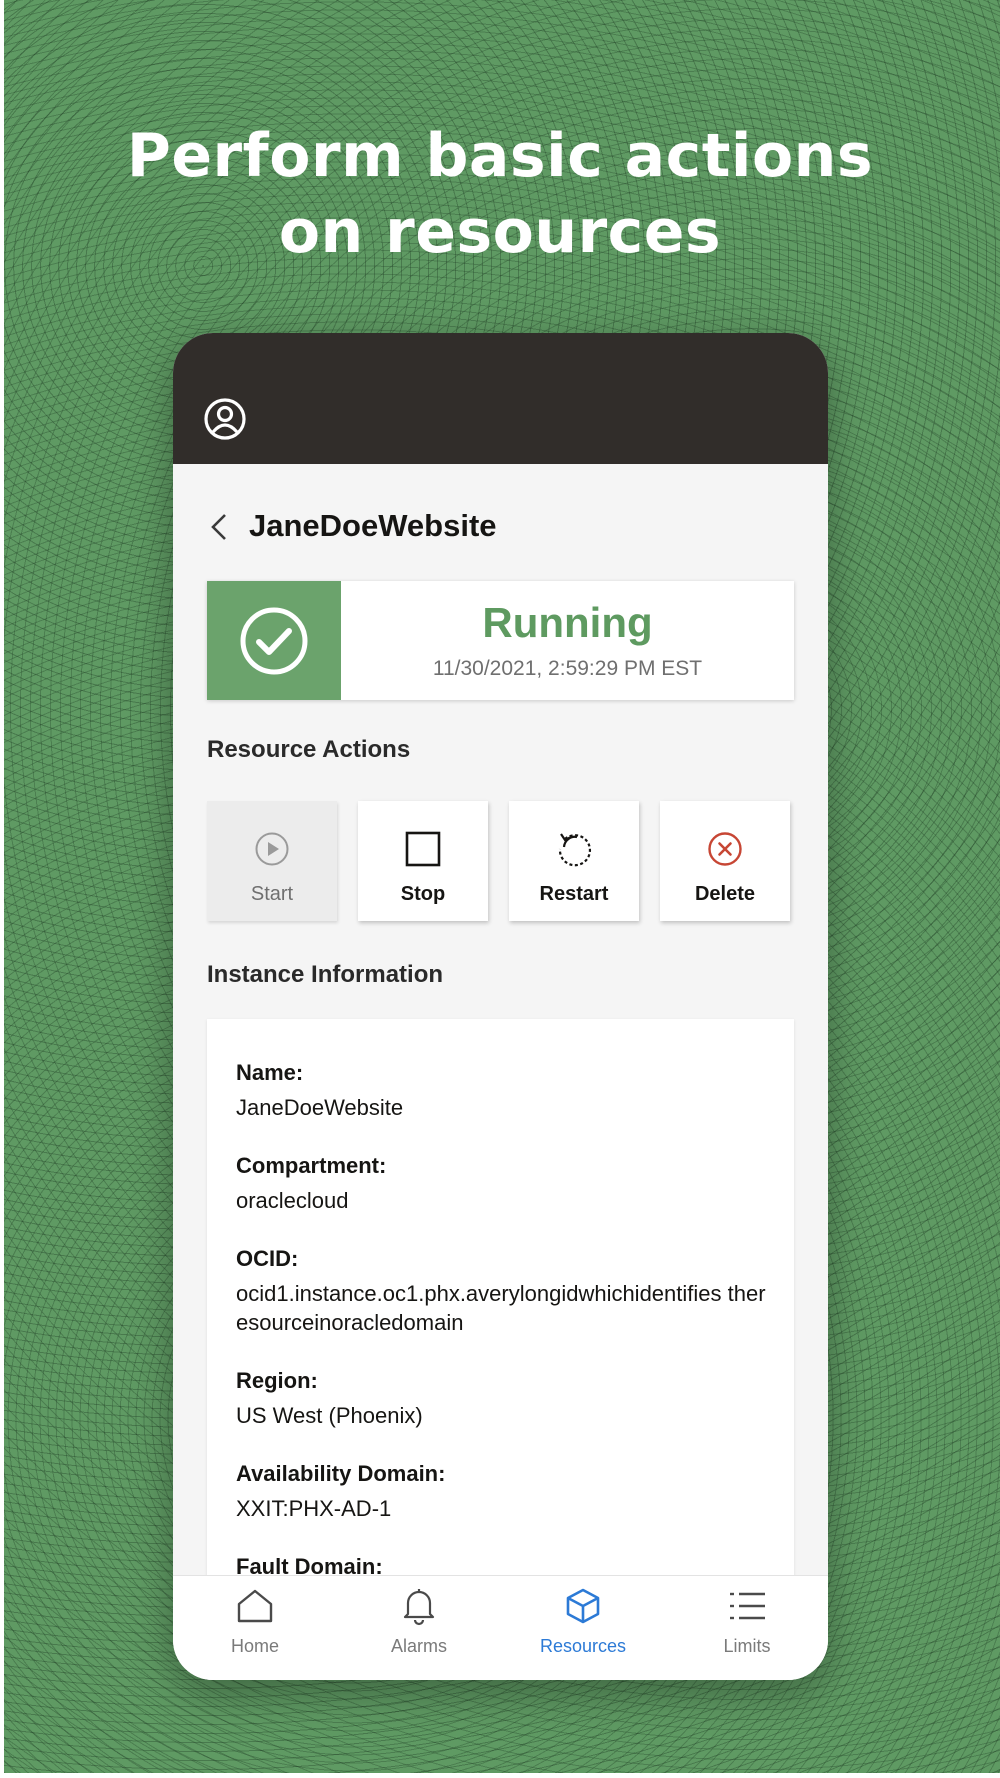 This screenshot has width=1000, height=1778. I want to click on stop-button: Stop, so click(423, 861).